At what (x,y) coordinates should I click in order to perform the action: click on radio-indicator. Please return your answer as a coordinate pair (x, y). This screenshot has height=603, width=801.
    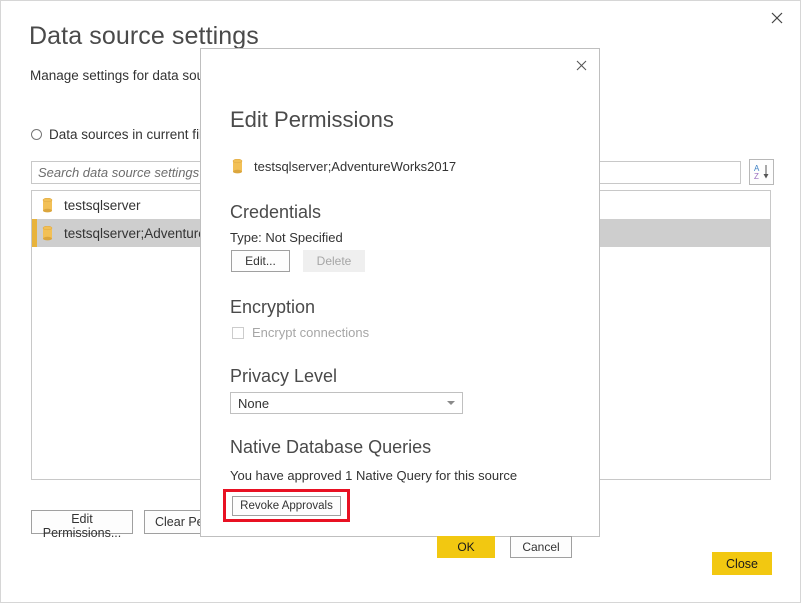
    Looking at the image, I should click on (36, 134).